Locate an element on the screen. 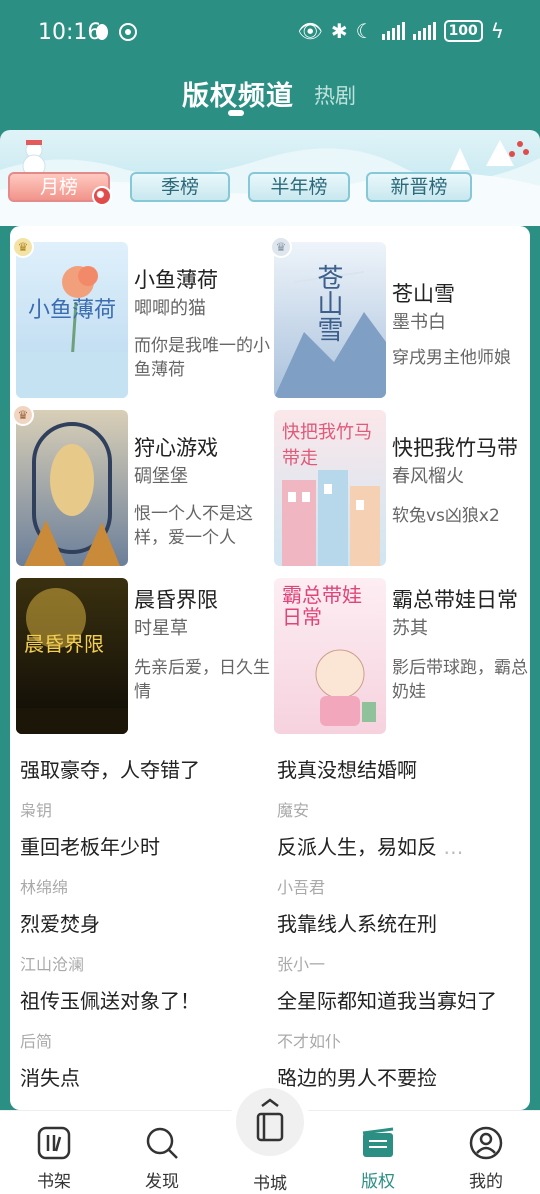 This screenshot has height=1194, width=540. featured-book: 苍山雪 ♛ 苍山雪 墨书白 穿戌男主他师娘 is located at coordinates (397, 312).